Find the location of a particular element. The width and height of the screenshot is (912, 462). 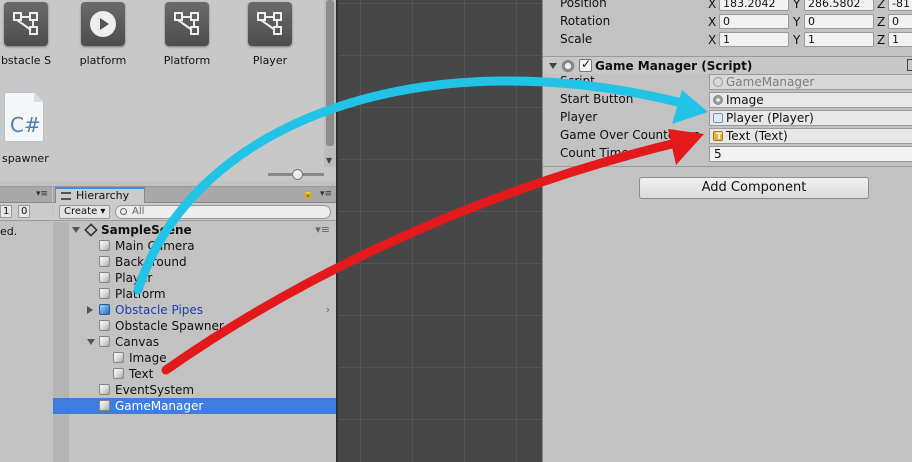

rotation-z-field: 0 is located at coordinates (900, 21).